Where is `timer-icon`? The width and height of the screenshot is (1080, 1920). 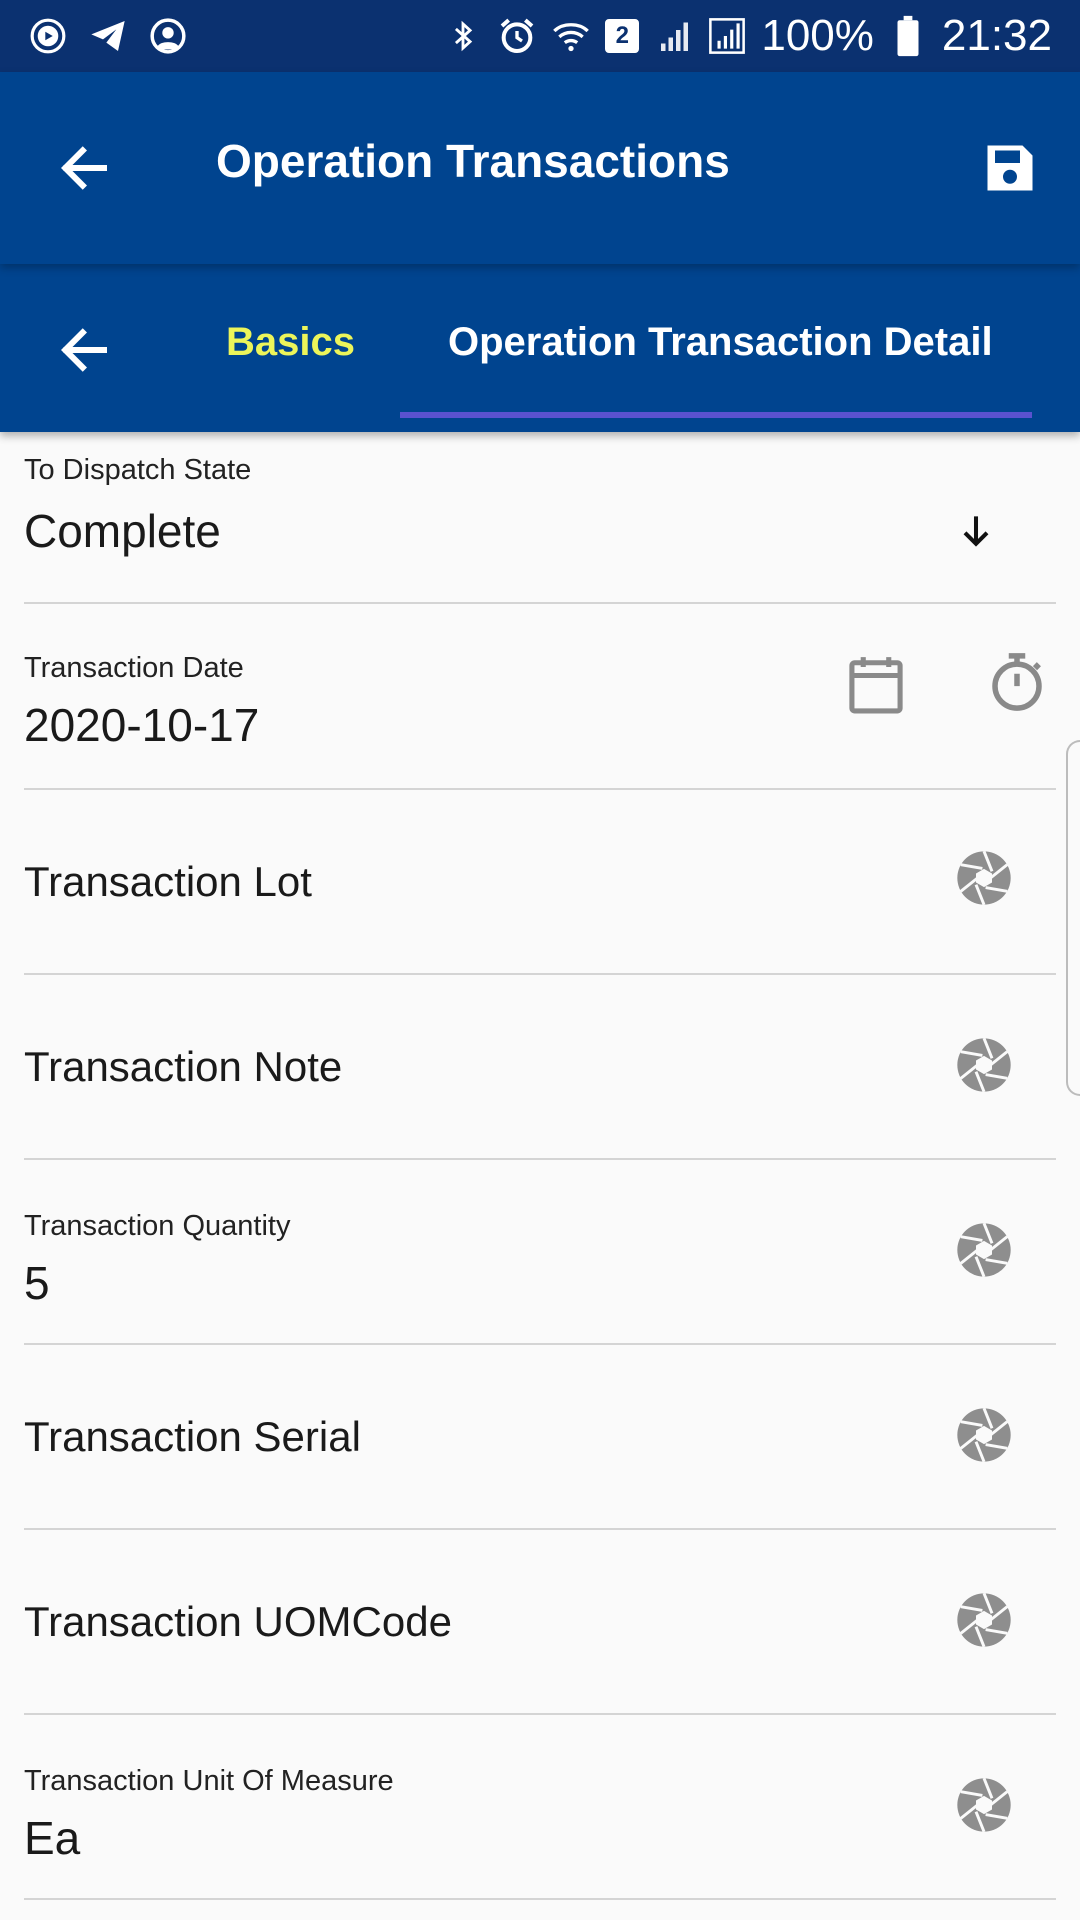
timer-icon is located at coordinates (1017, 682).